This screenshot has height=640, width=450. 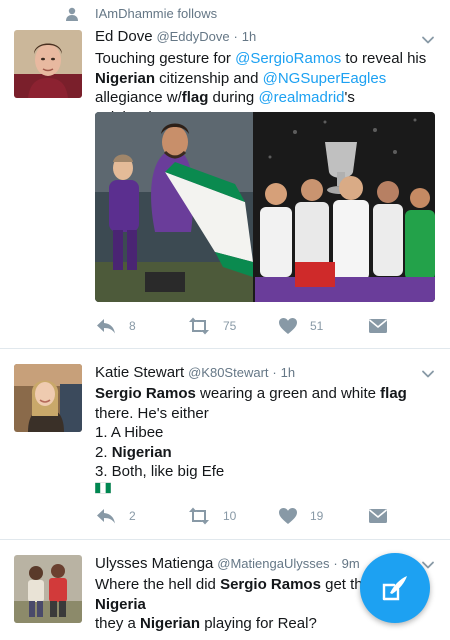 What do you see at coordinates (118, 623) in the screenshot?
I see `text-segment: they a` at bounding box center [118, 623].